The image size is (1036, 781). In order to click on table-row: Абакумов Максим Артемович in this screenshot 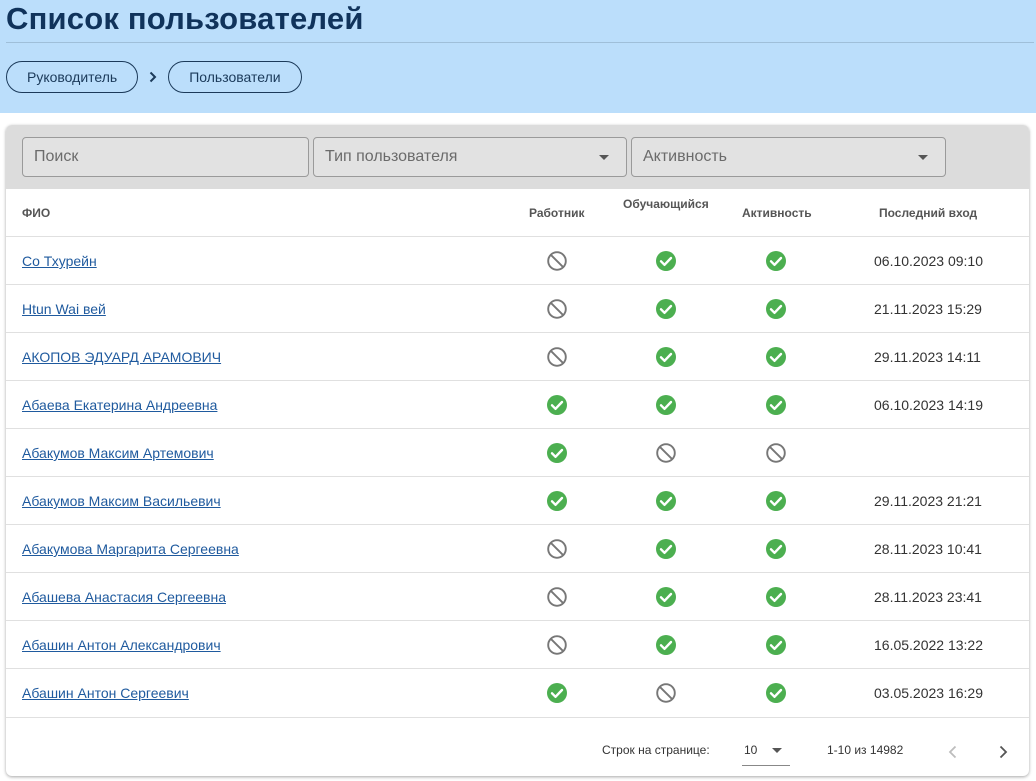, I will do `click(517, 453)`.